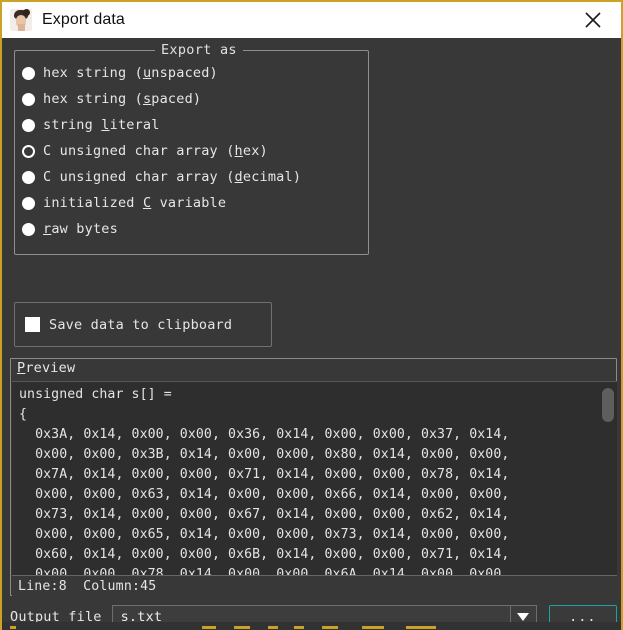 The width and height of the screenshot is (623, 630). I want to click on preview-scrollbar, so click(608, 479).